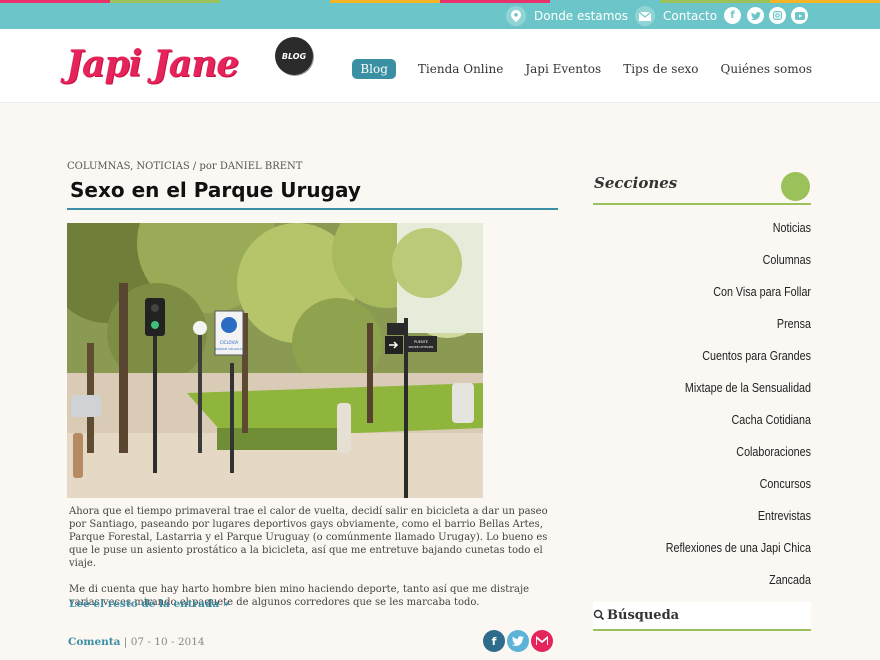  Describe the element at coordinates (777, 15) in the screenshot. I see `instagram-icon` at that location.